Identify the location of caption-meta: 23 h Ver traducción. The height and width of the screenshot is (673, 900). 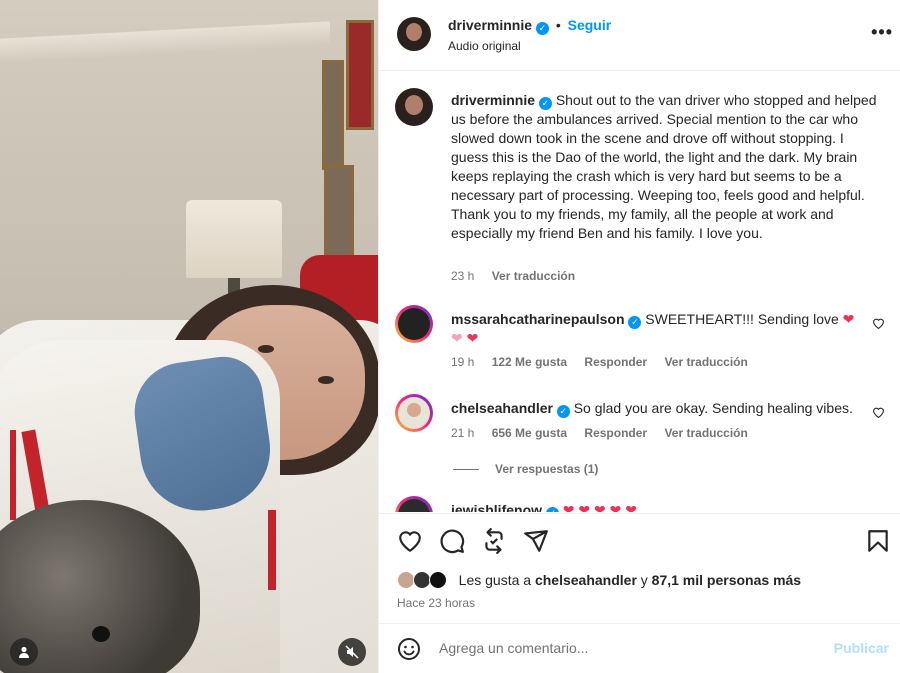
(520, 276).